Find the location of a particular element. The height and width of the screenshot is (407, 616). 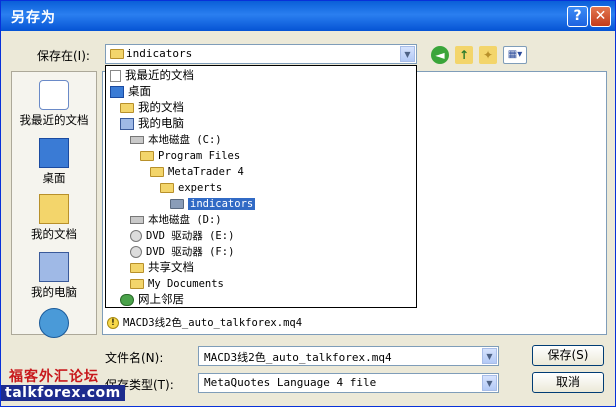

cancel-button: 取消 is located at coordinates (568, 382).